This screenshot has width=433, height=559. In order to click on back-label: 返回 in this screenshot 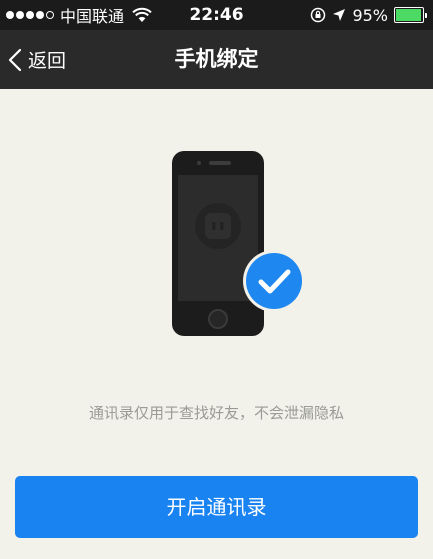, I will do `click(47, 61)`.